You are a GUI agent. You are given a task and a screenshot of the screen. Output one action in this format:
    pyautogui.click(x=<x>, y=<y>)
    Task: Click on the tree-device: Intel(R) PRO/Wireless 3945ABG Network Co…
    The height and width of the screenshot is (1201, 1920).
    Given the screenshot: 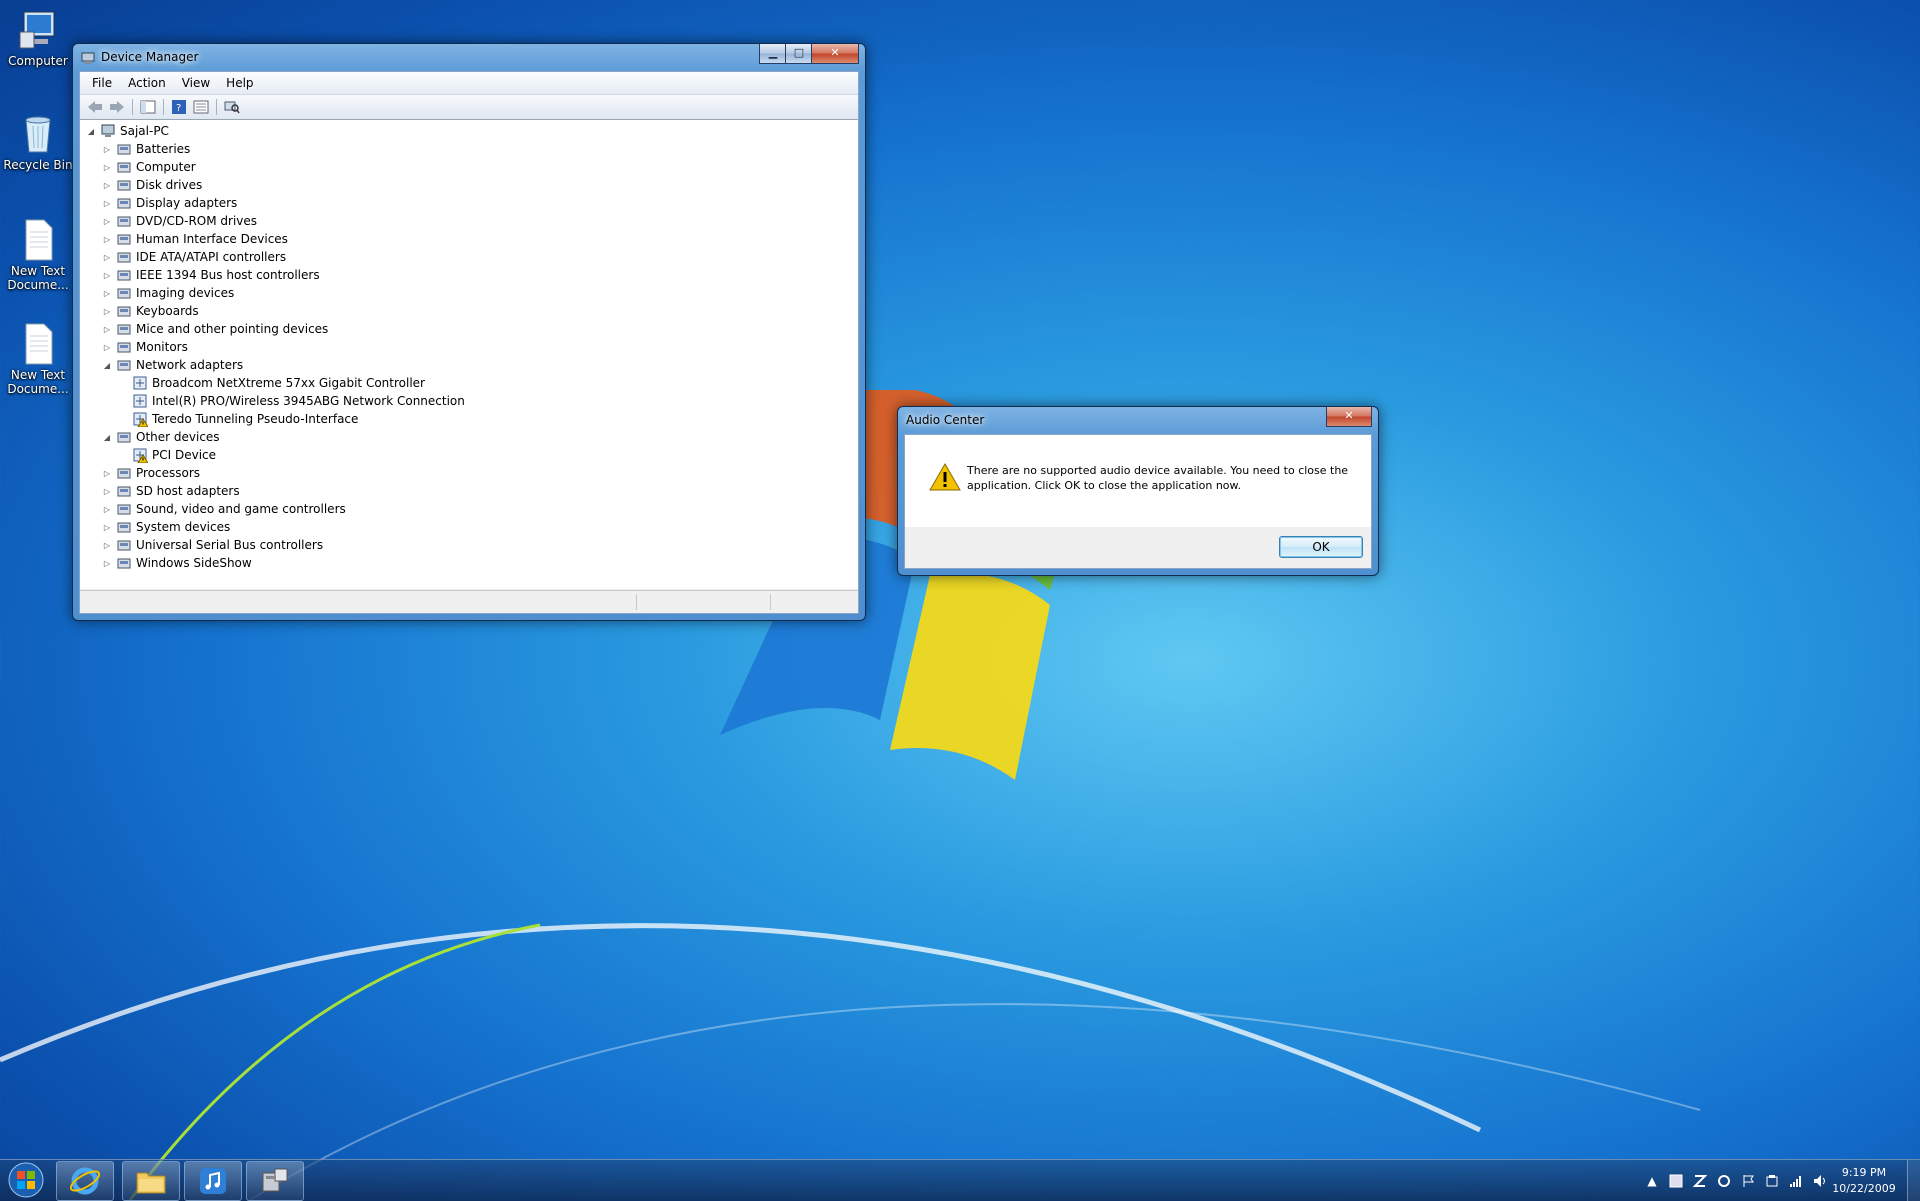 What is the action you would take?
    pyautogui.click(x=298, y=401)
    